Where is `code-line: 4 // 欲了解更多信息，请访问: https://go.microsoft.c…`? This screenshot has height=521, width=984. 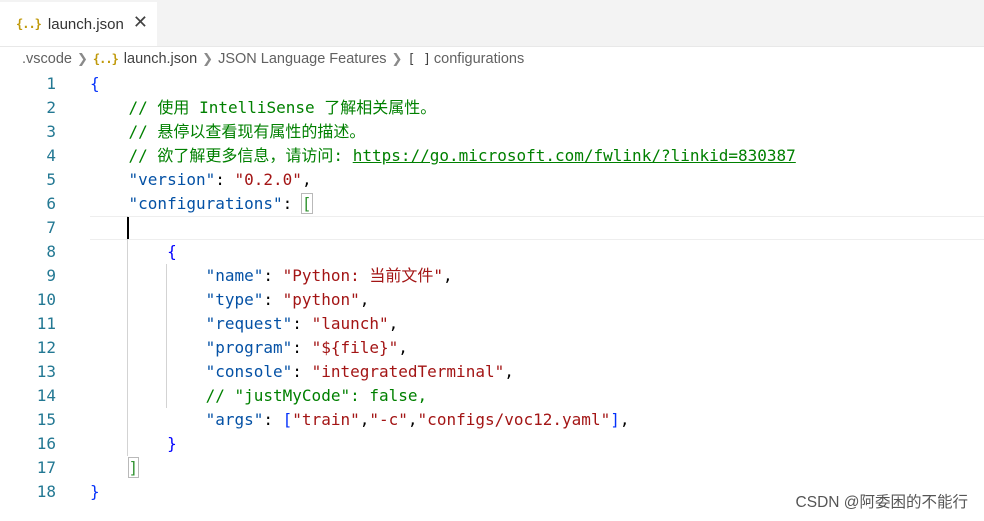
code-line: 4 // 欲了解更多信息，请访问: https://go.microsoft.c… is located at coordinates (492, 156).